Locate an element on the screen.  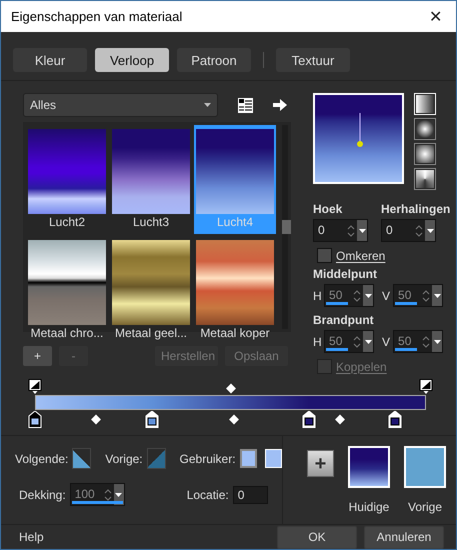
tab: Verloop is located at coordinates (132, 60).